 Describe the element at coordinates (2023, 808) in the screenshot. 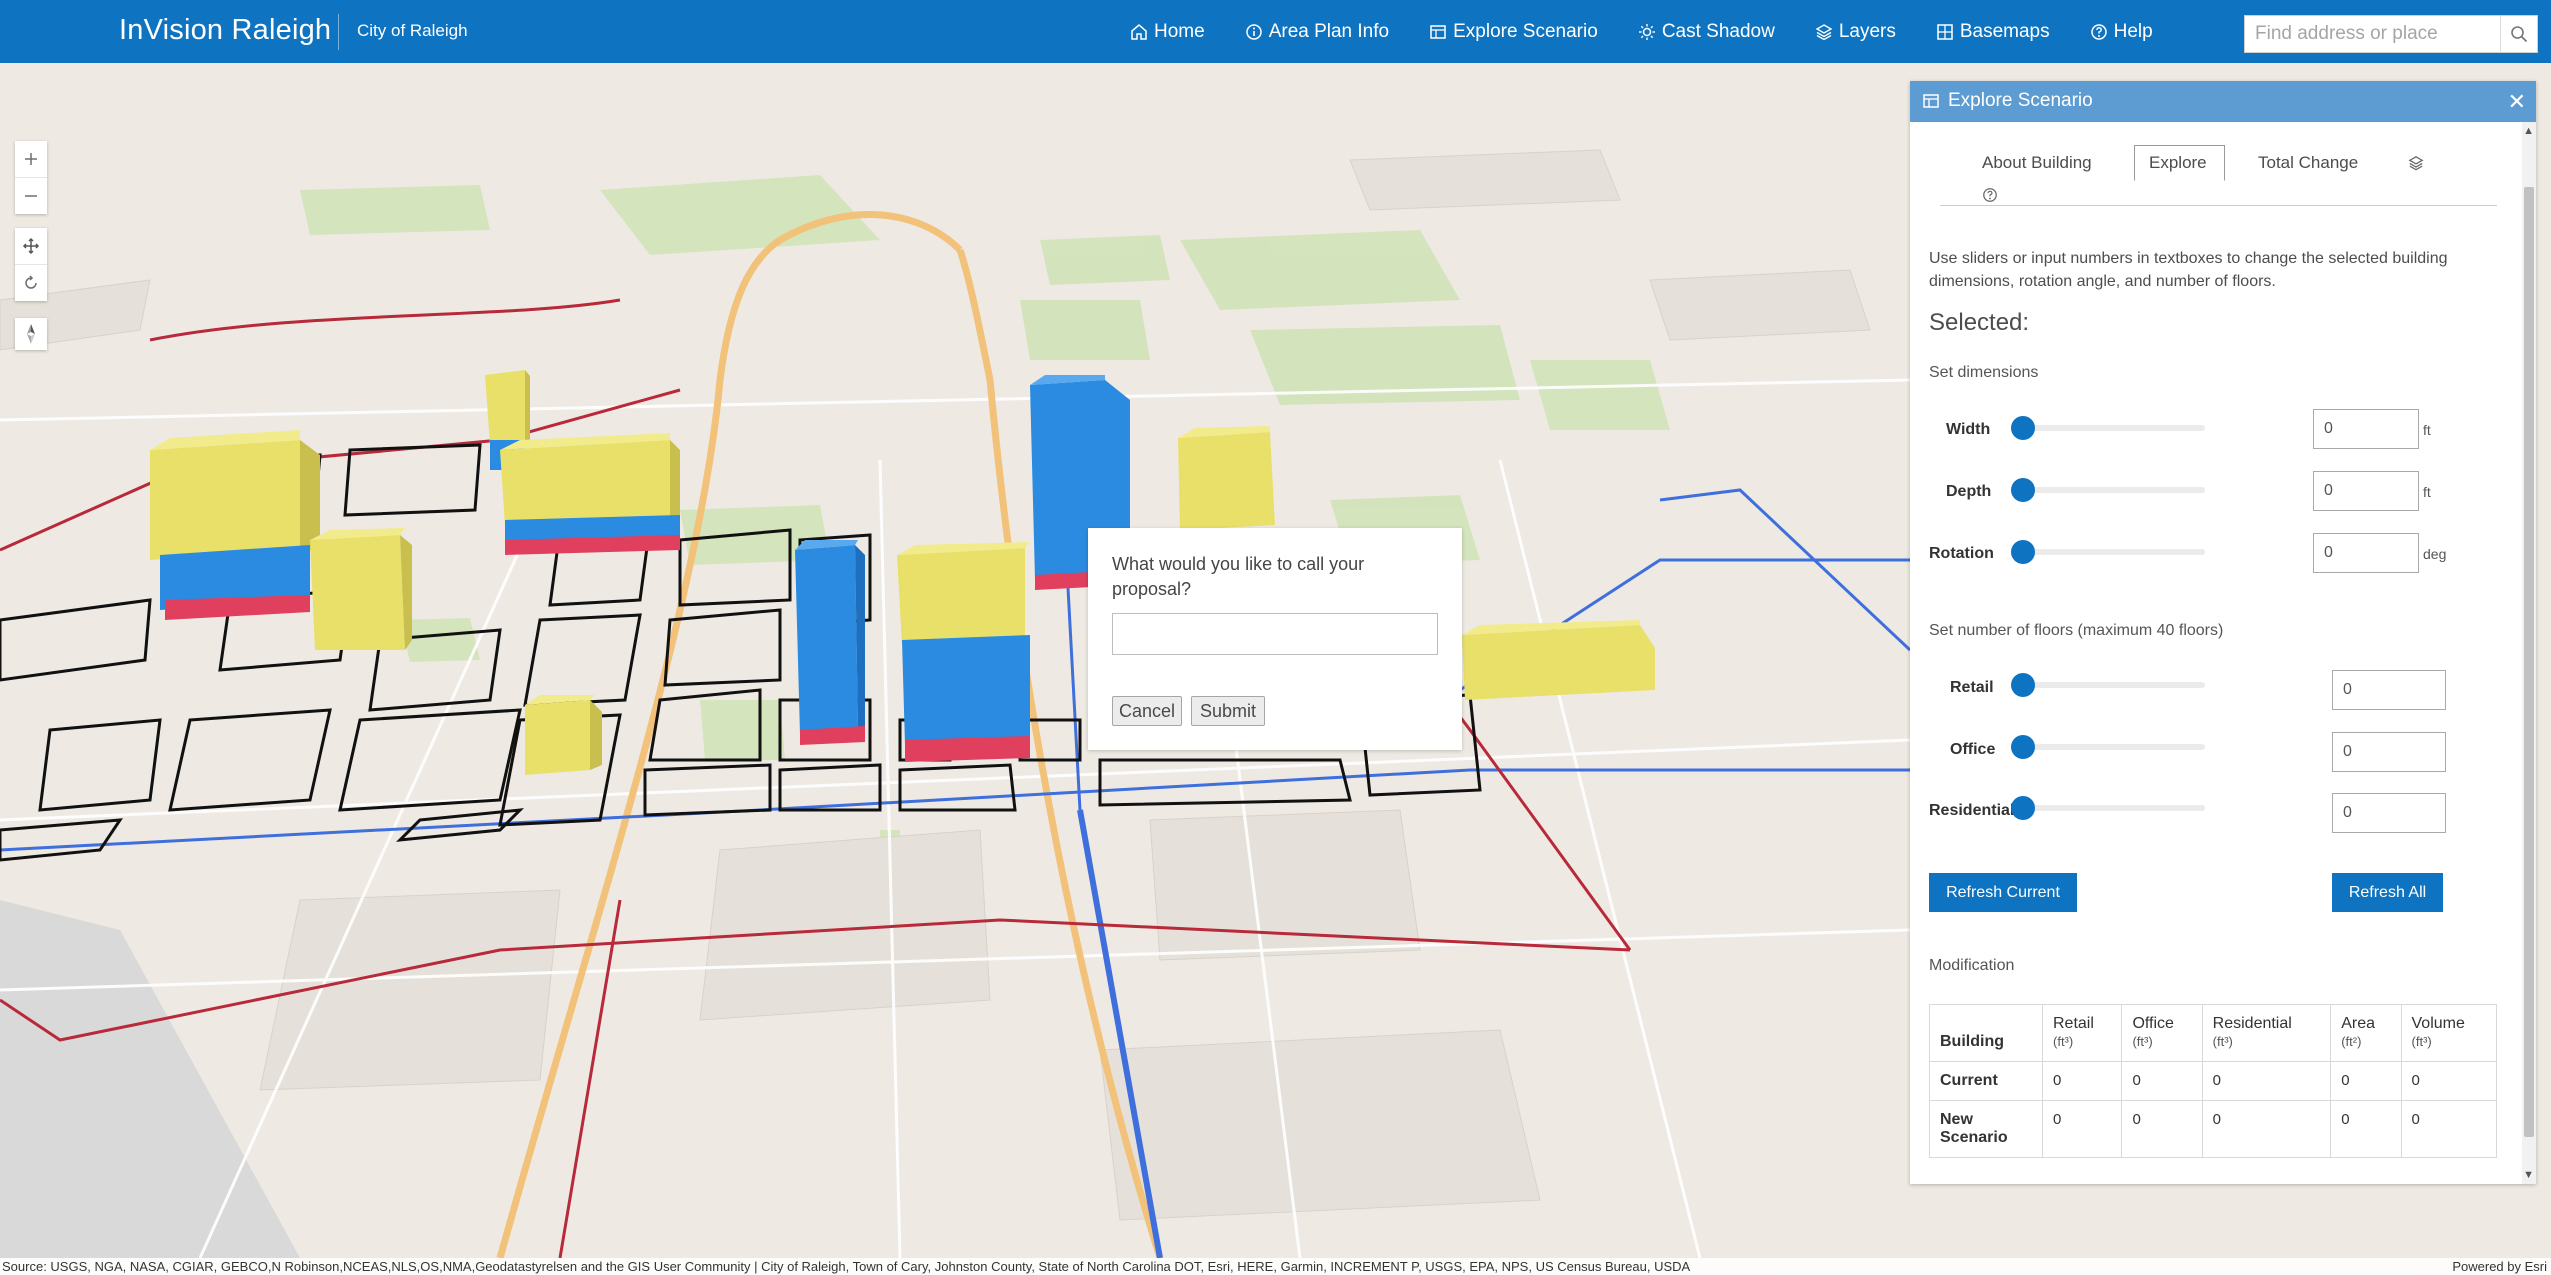

I see `residential-slider-handle` at that location.